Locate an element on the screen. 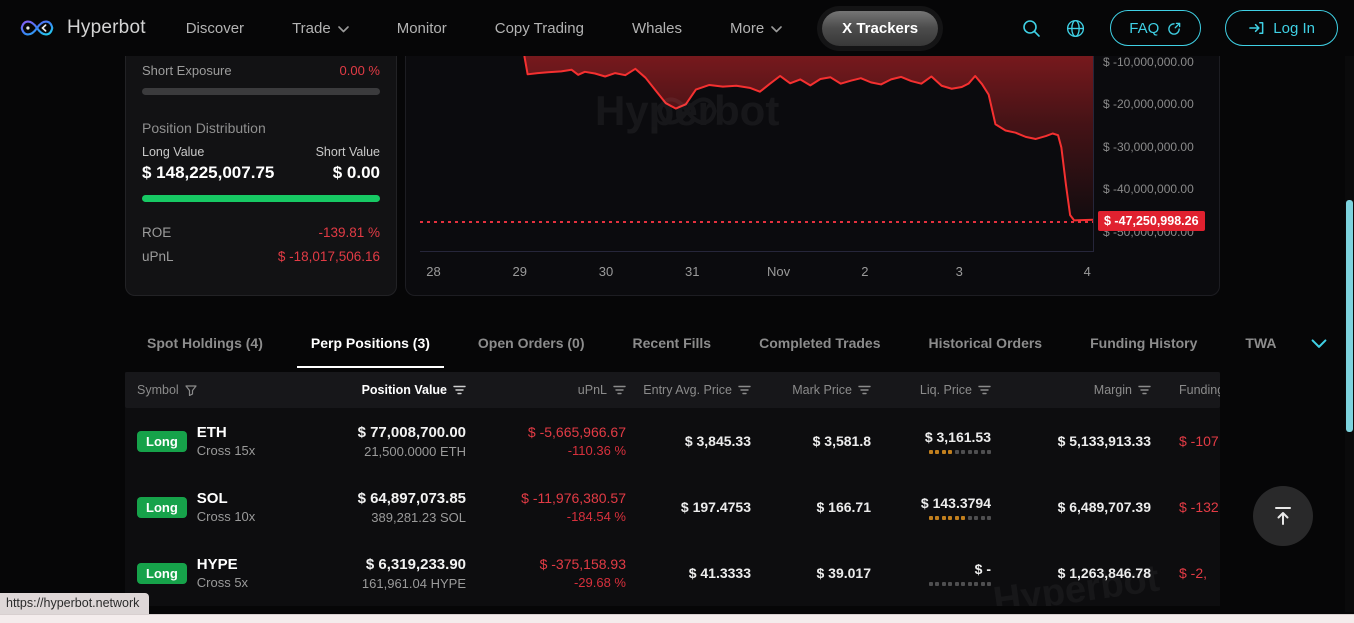 The image size is (1354, 623). login-button: Log In is located at coordinates (1281, 28).